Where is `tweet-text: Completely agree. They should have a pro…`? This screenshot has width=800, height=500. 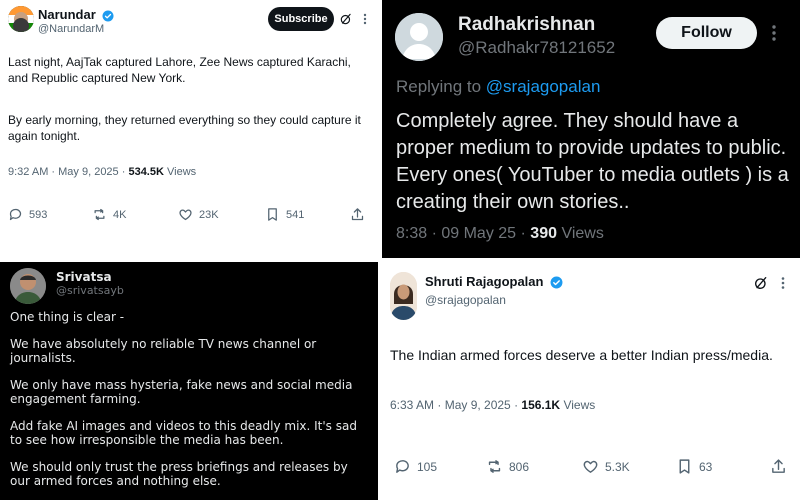
tweet-text: Completely agree. They should have a pro… is located at coordinates (592, 161).